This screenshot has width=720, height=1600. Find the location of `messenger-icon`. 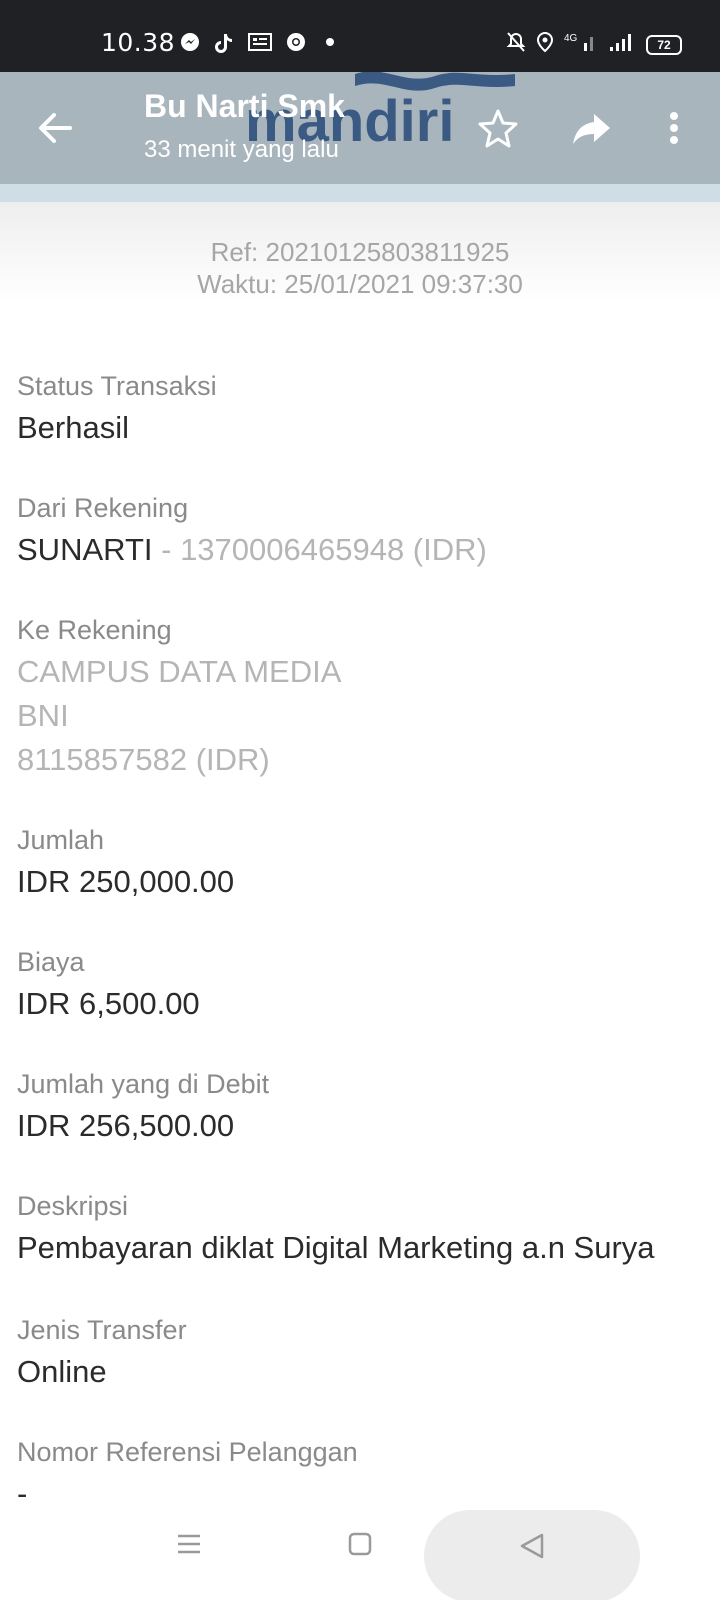

messenger-icon is located at coordinates (190, 42).